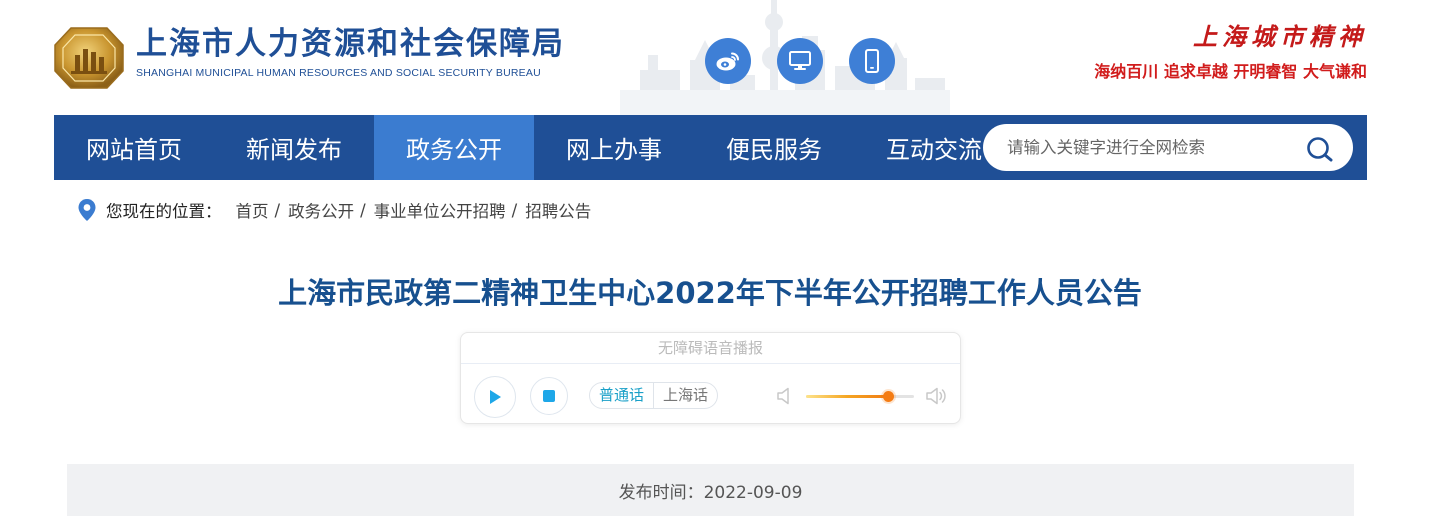  I want to click on search-input, so click(1152, 147).